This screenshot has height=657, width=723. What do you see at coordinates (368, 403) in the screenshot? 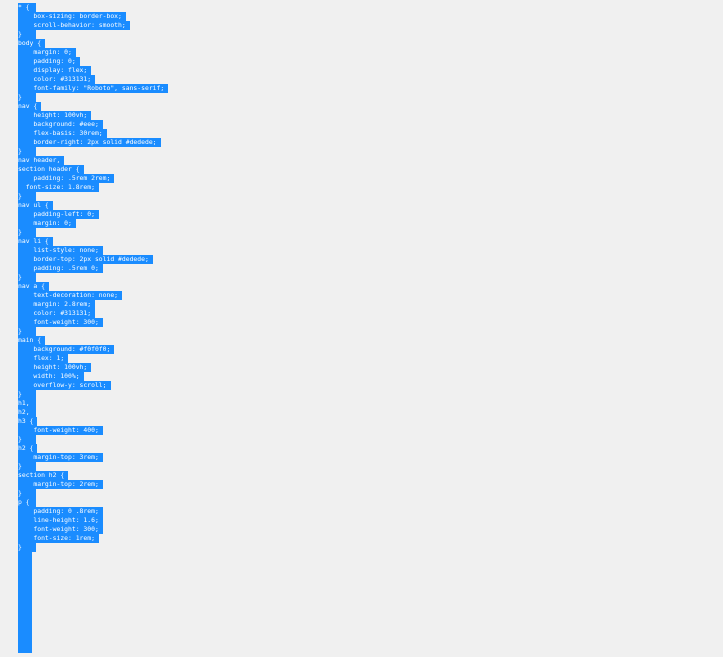
I see `code-line: h1,` at bounding box center [368, 403].